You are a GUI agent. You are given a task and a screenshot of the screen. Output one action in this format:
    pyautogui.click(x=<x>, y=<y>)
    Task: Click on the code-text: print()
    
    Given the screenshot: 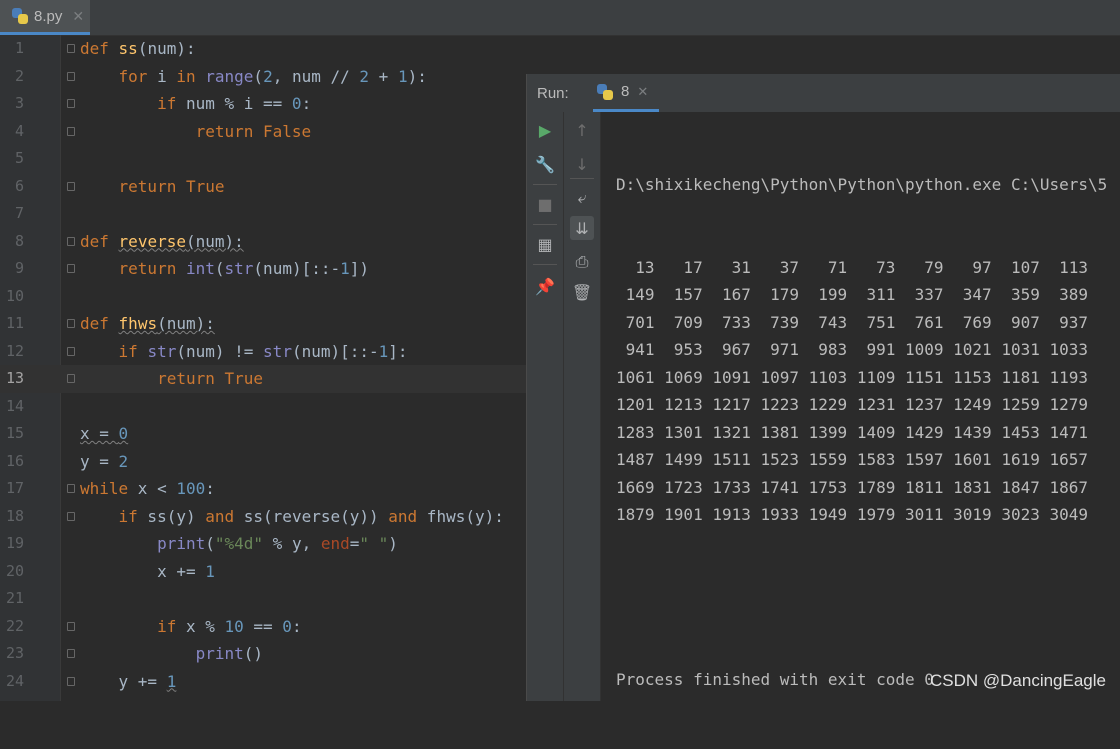 What is the action you would take?
    pyautogui.click(x=229, y=653)
    